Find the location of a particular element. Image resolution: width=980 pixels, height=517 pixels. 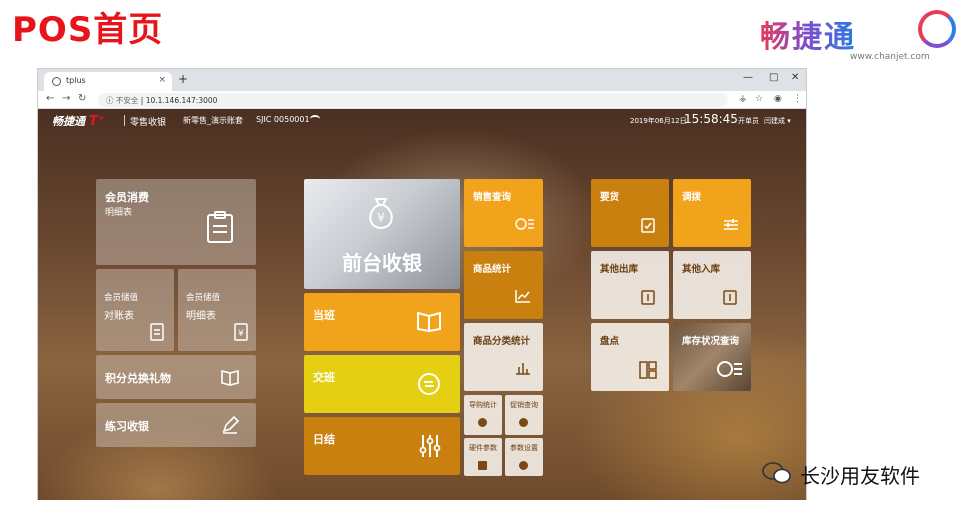

tile-sales-query: 销售查询 is located at coordinates (503, 213).